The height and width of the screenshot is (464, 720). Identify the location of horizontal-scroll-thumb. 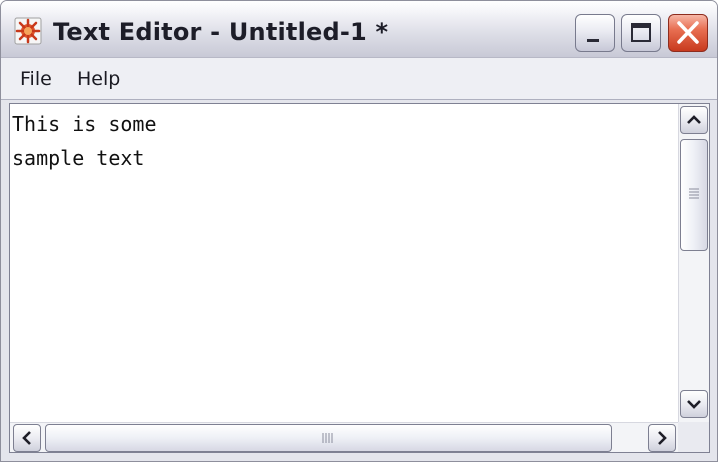
(328, 438).